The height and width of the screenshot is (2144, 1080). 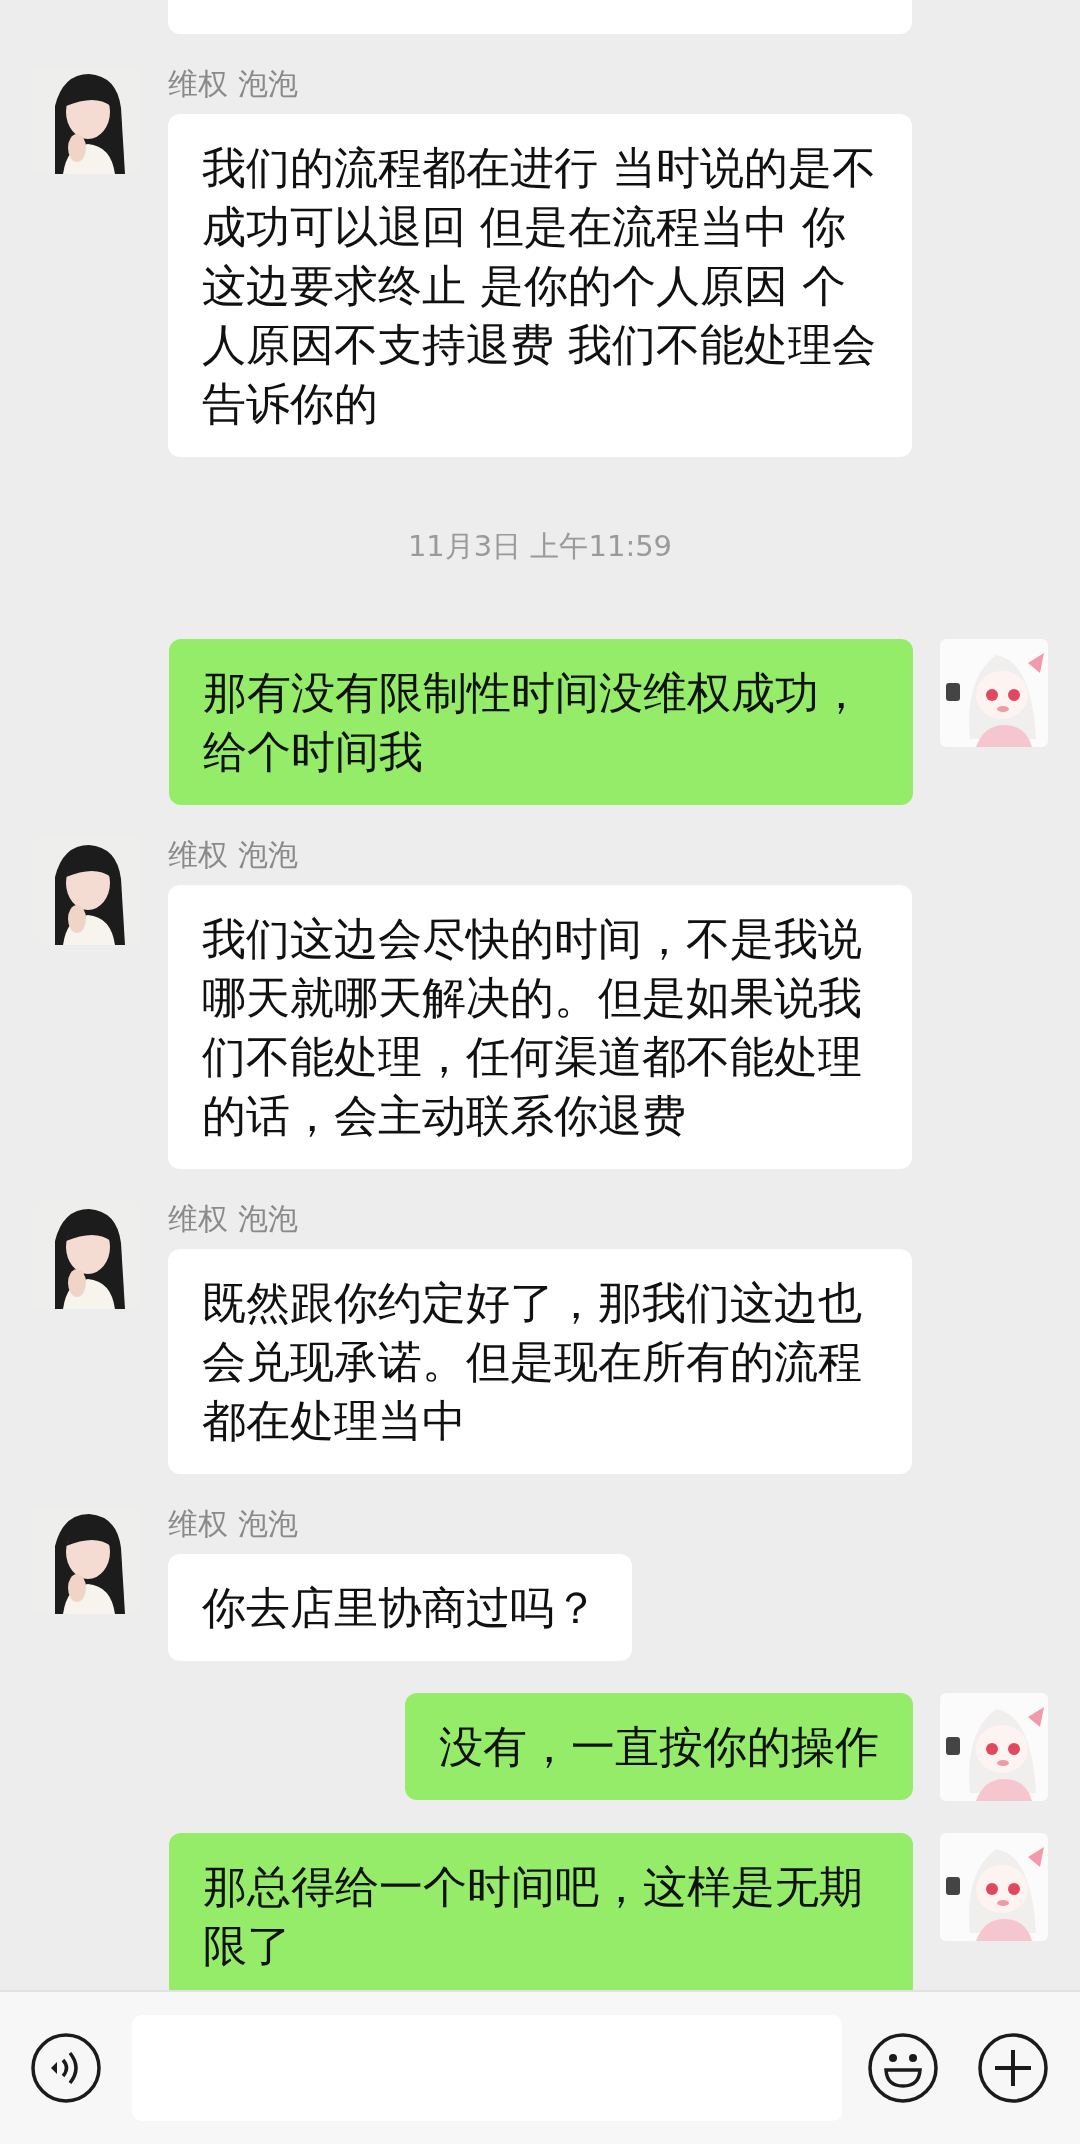 What do you see at coordinates (903, 2068) in the screenshot?
I see `emoji-icon` at bounding box center [903, 2068].